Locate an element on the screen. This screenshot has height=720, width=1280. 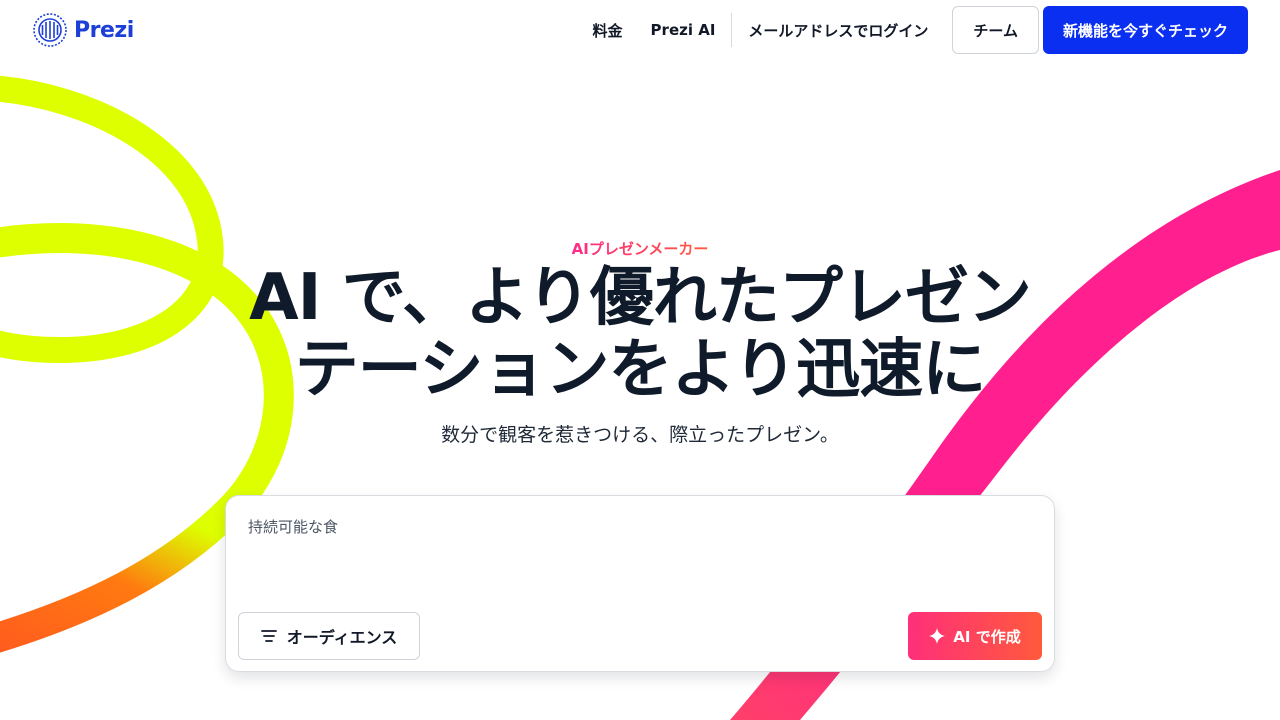
nav-pricing-link: 料金 is located at coordinates (608, 30).